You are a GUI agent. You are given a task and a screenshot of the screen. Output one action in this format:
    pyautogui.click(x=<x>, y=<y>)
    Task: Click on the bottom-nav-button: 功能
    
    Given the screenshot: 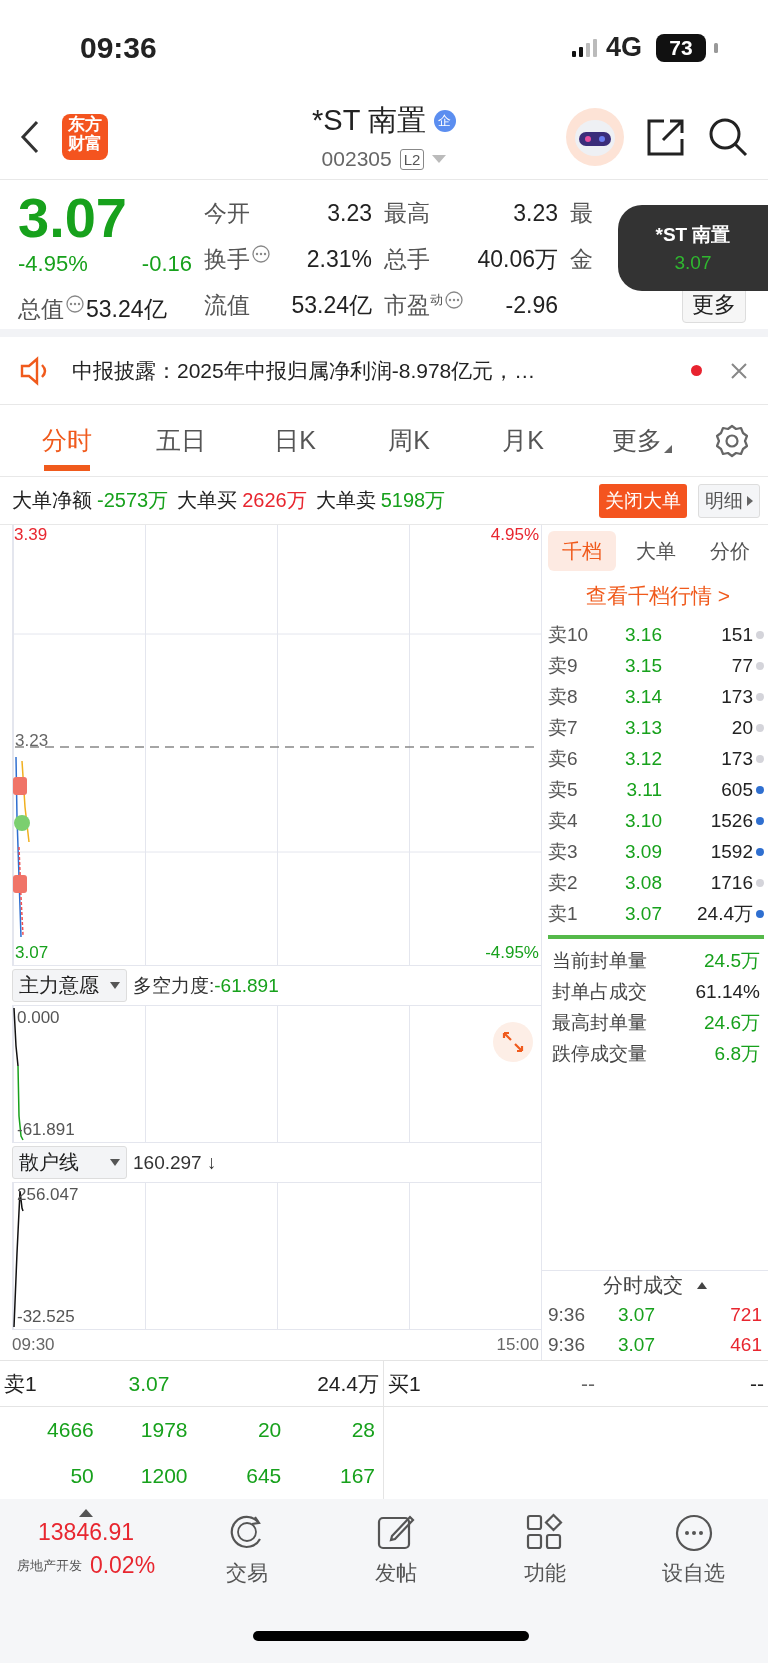 What is the action you would take?
    pyautogui.click(x=544, y=1555)
    